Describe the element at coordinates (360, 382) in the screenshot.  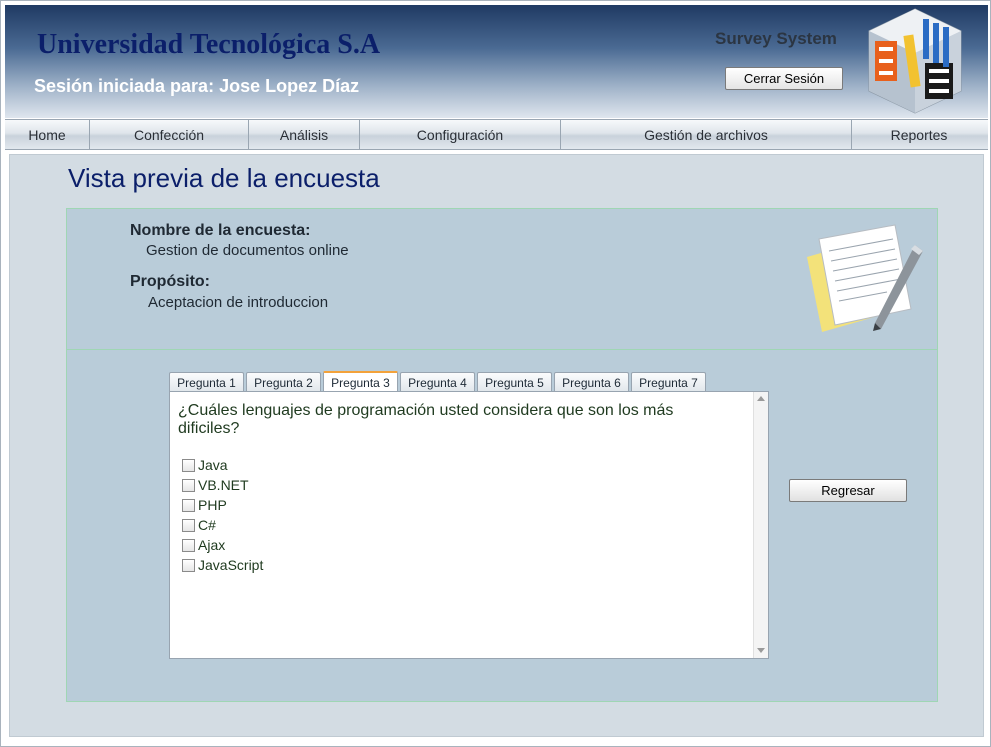
I see `tab-pregunta-3: Pregunta 3` at that location.